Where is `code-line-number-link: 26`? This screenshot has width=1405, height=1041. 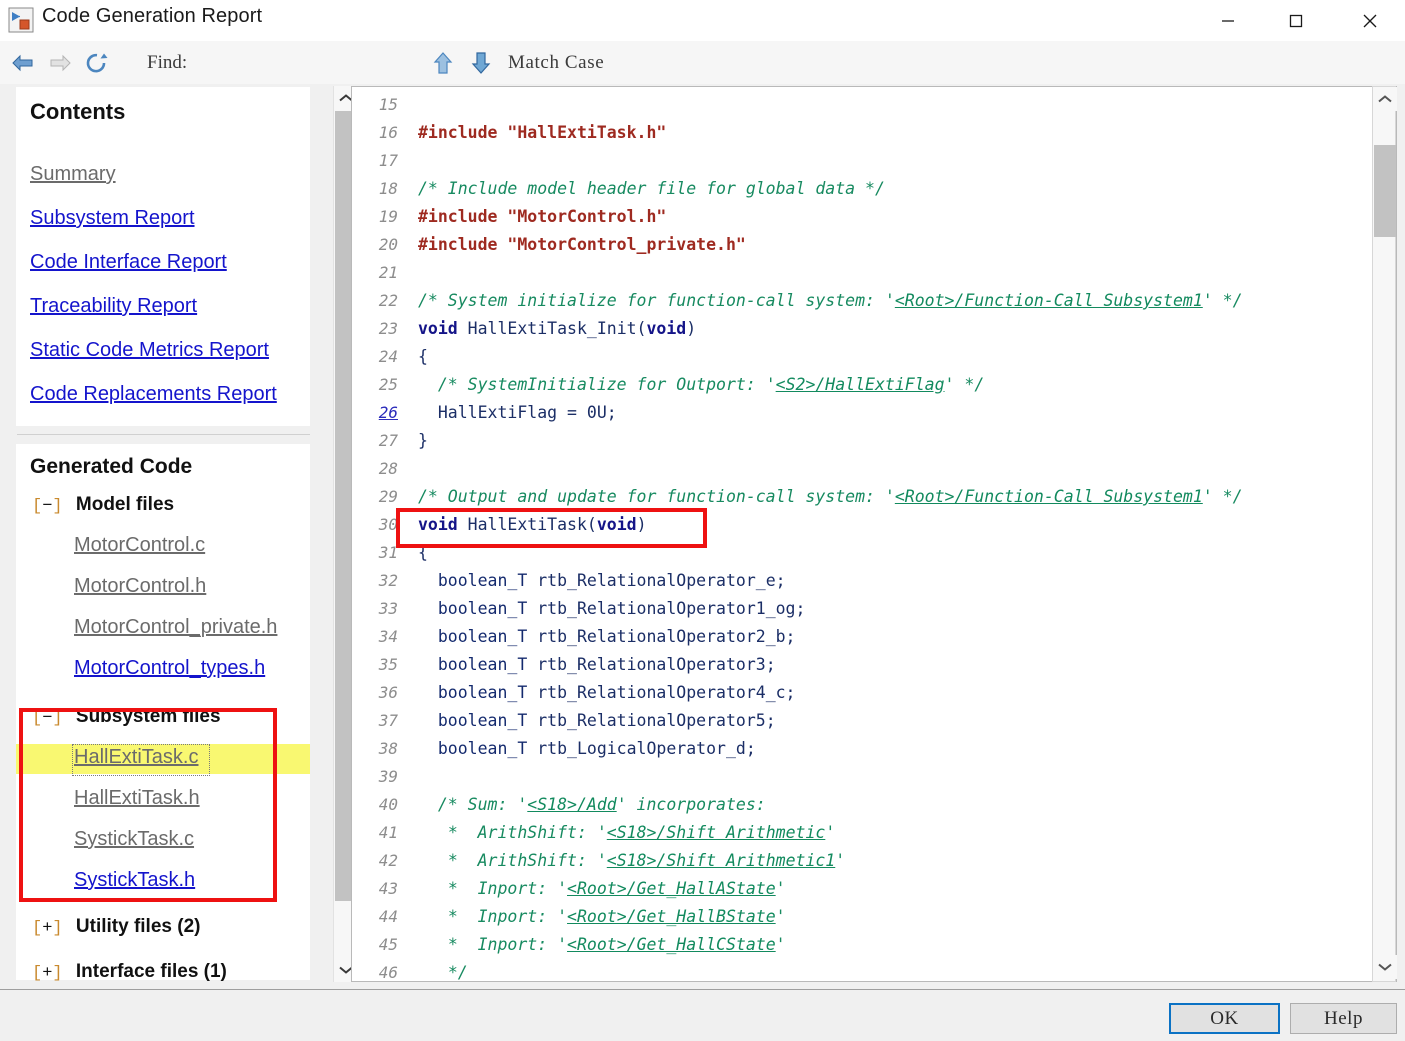
code-line-number-link: 26 is located at coordinates (375, 413).